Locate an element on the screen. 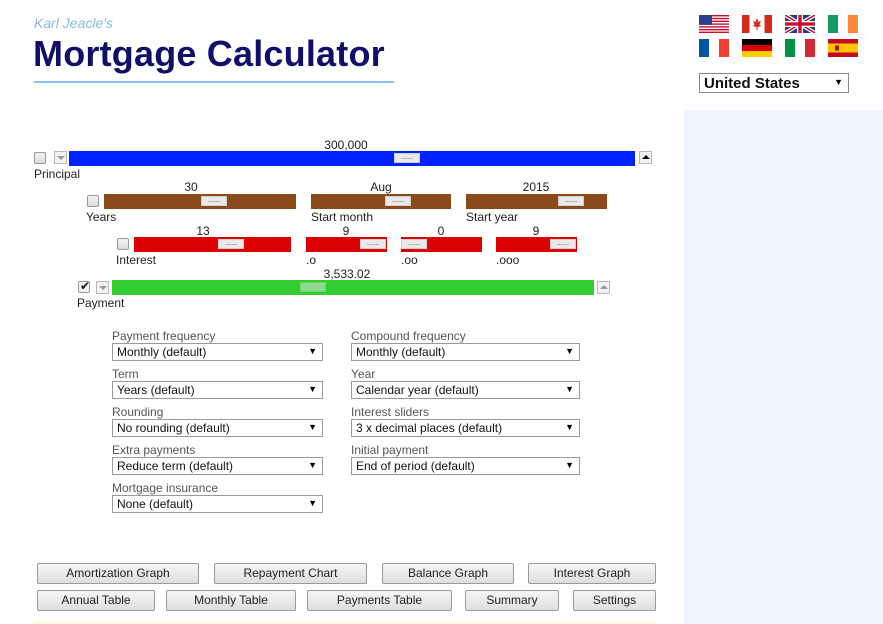  interest-lock-checkbox is located at coordinates (123, 244).